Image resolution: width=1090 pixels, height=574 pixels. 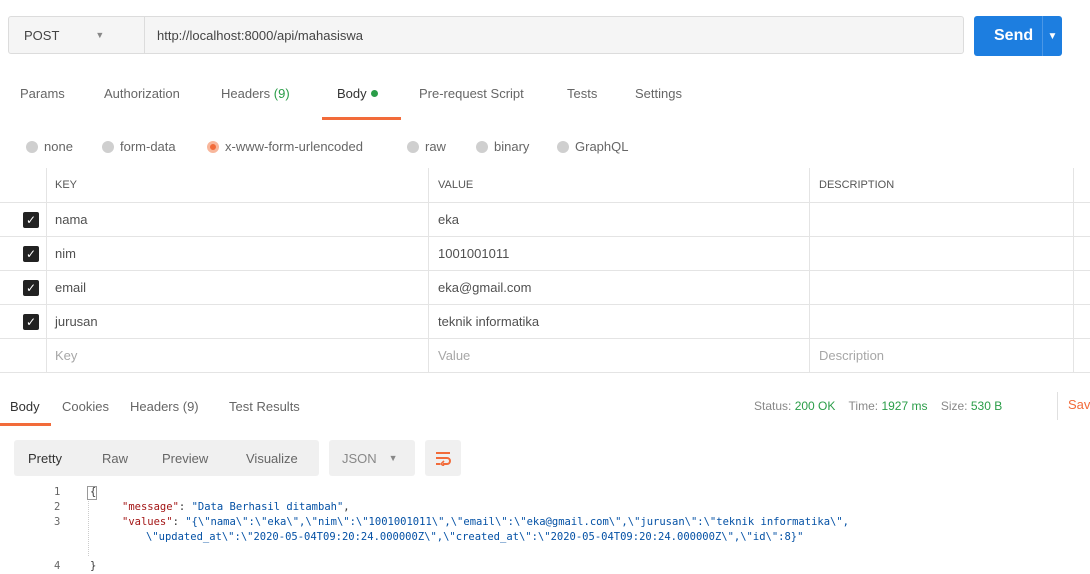 What do you see at coordinates (545, 185) in the screenshot?
I see `table-header-row: KEY VALUE DESCRIPTION` at bounding box center [545, 185].